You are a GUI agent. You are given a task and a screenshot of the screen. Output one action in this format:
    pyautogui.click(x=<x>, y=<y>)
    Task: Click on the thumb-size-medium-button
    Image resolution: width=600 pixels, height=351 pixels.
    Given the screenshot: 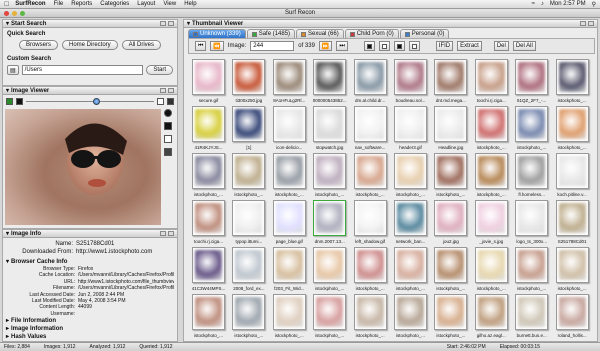 What is the action you would take?
    pyautogui.click(x=384, y=46)
    